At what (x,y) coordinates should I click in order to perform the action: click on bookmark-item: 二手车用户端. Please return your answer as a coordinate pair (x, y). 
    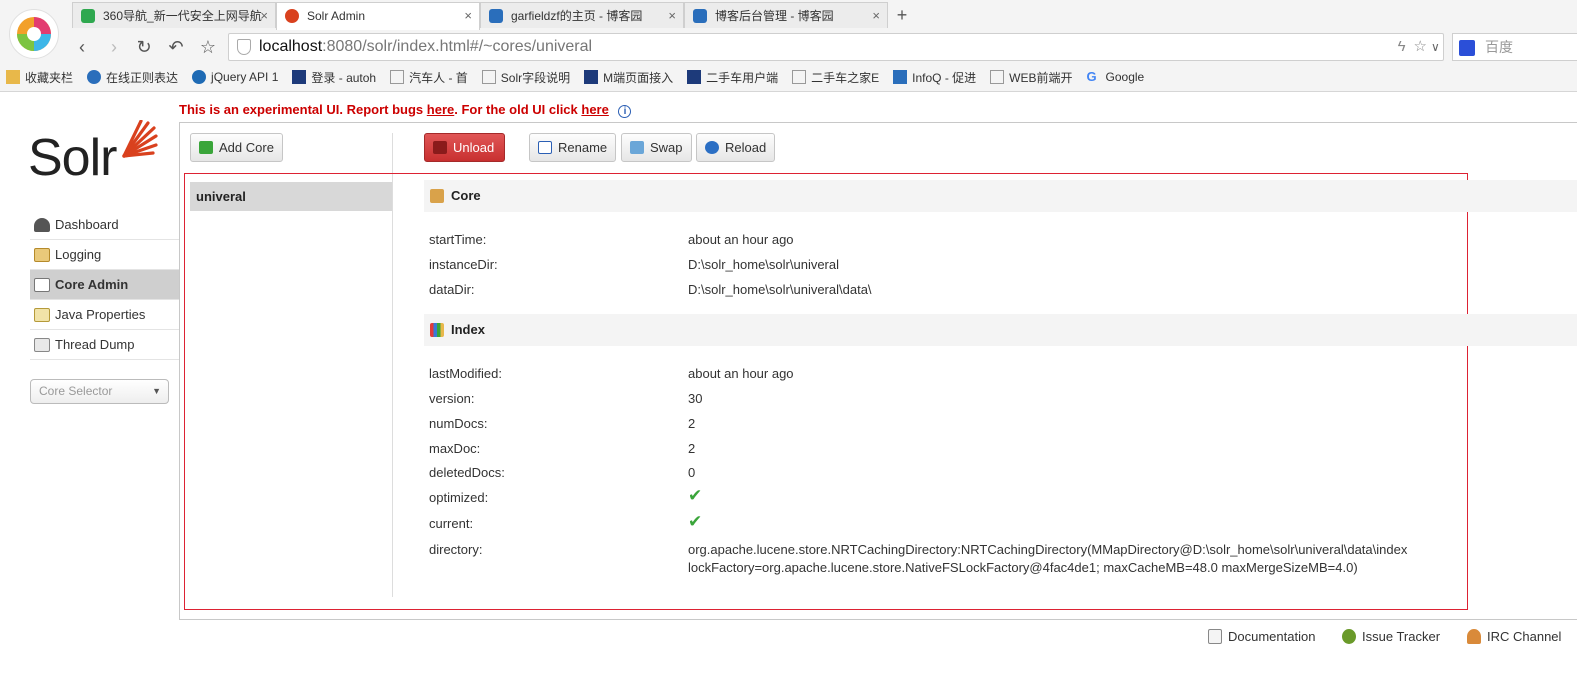
    Looking at the image, I should click on (732, 77).